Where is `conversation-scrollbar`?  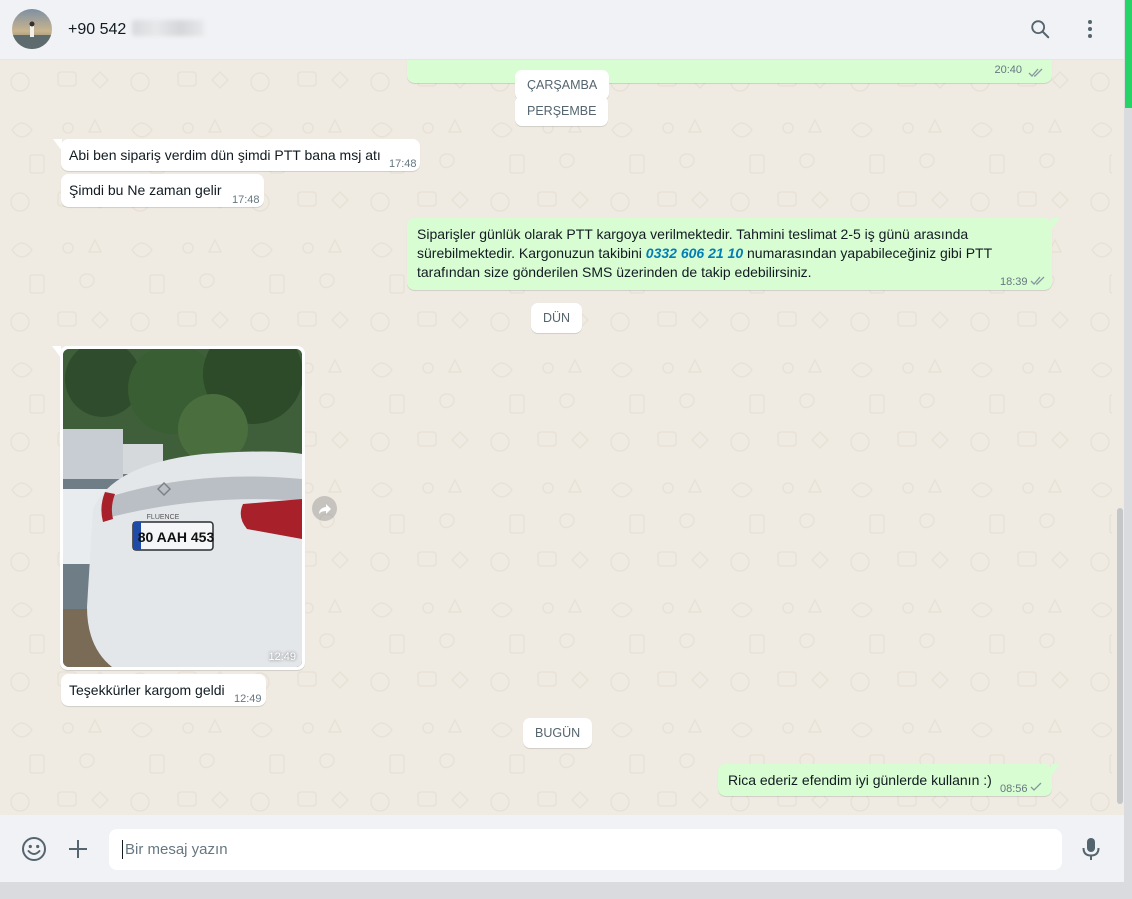 conversation-scrollbar is located at coordinates (1120, 656).